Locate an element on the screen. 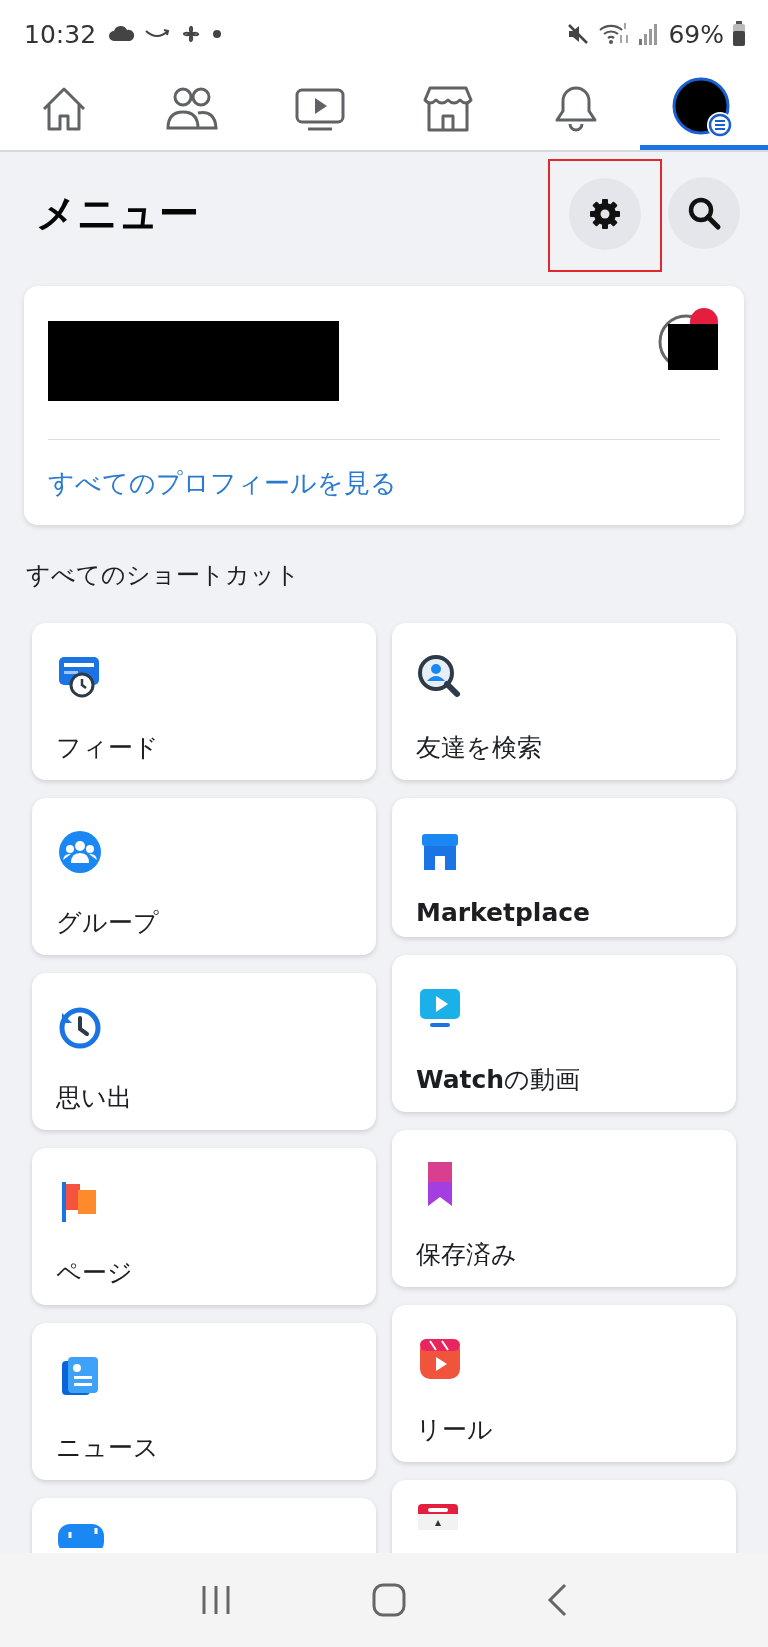  shortcut-label: ページ is located at coordinates (94, 1273).